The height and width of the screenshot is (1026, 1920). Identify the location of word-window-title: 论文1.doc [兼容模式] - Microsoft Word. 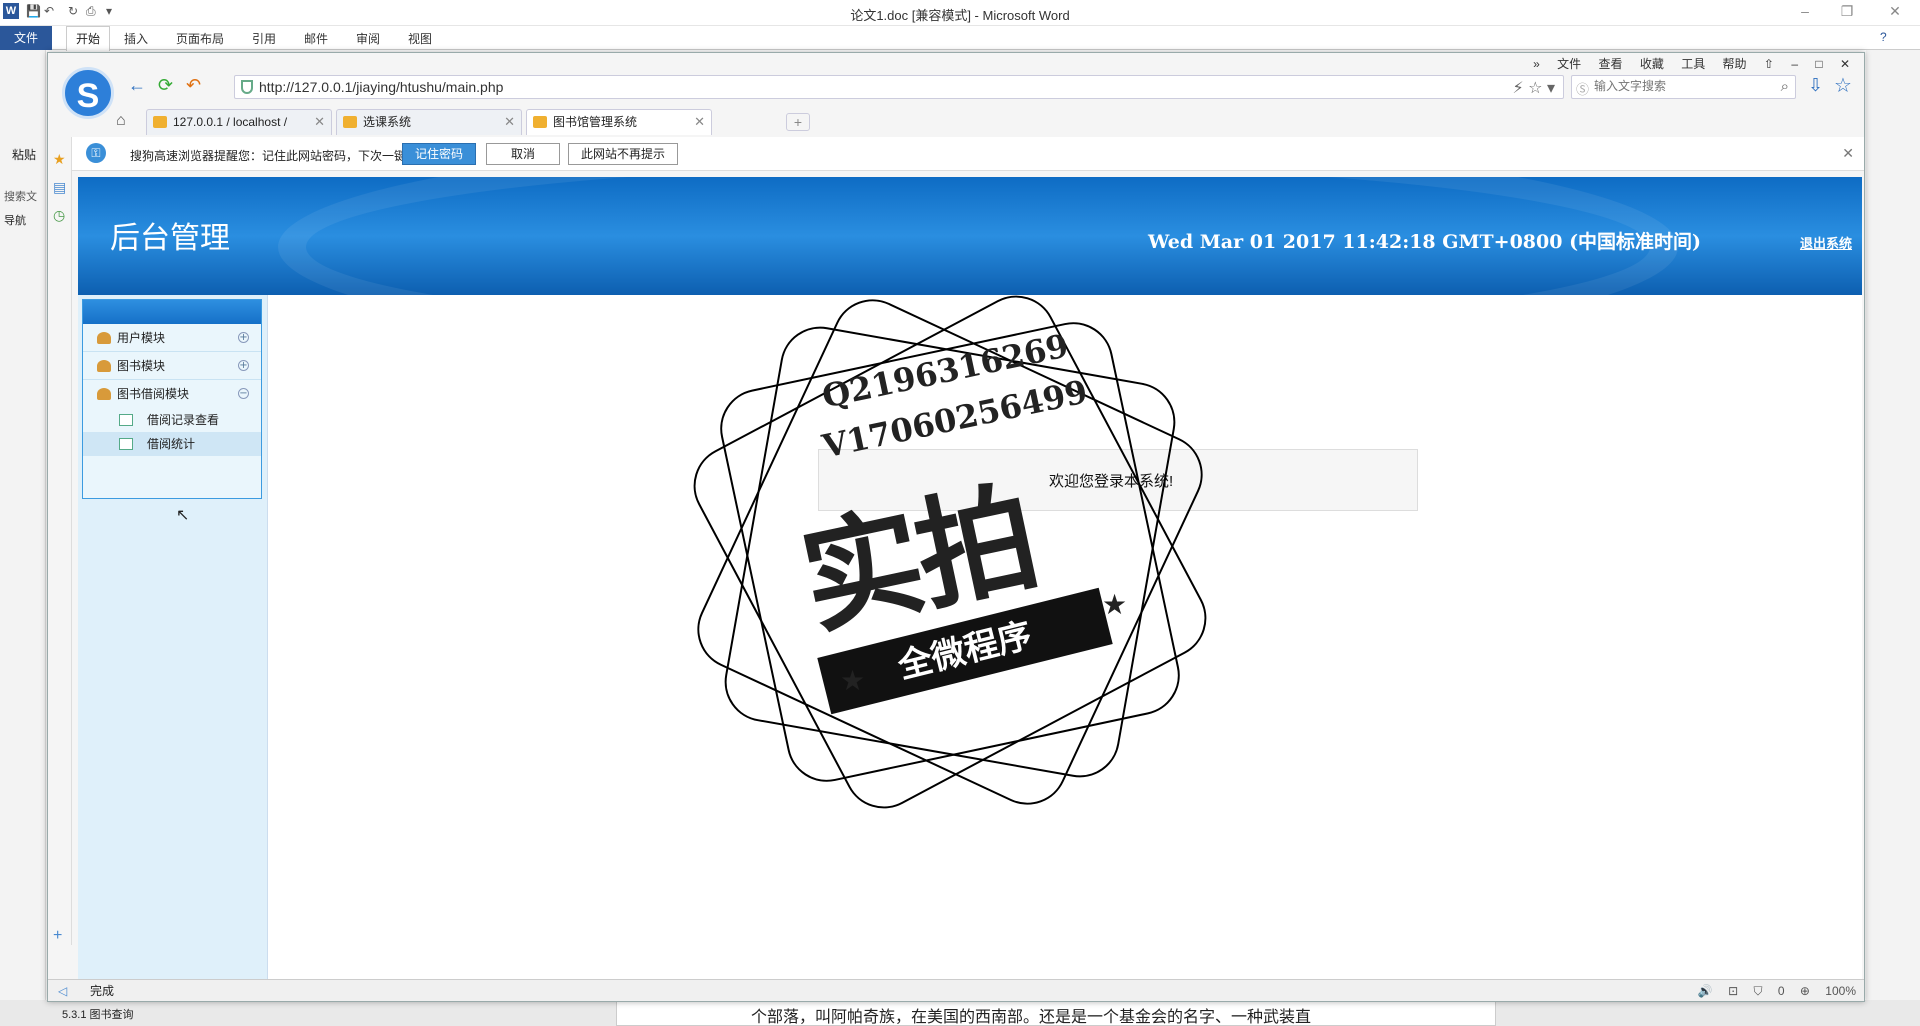
(960, 15).